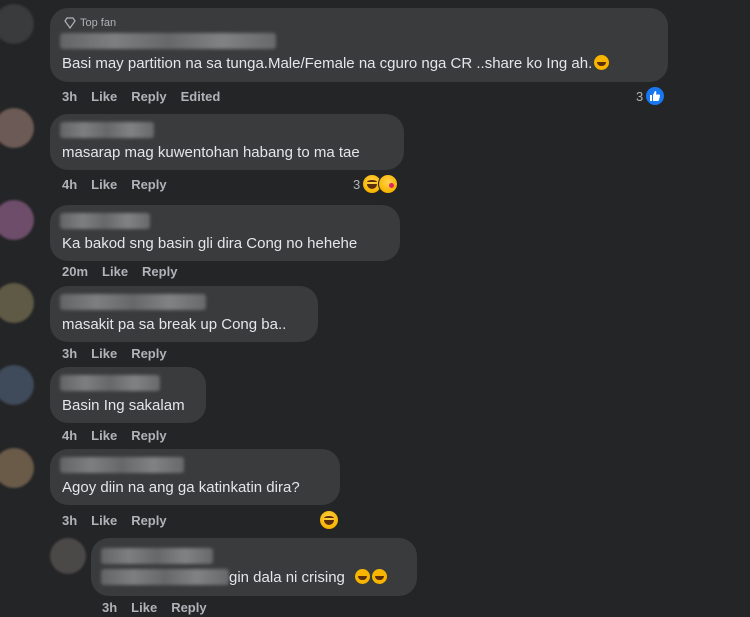  I want to click on comment-actions: 20m Like Reply, so click(126, 271).